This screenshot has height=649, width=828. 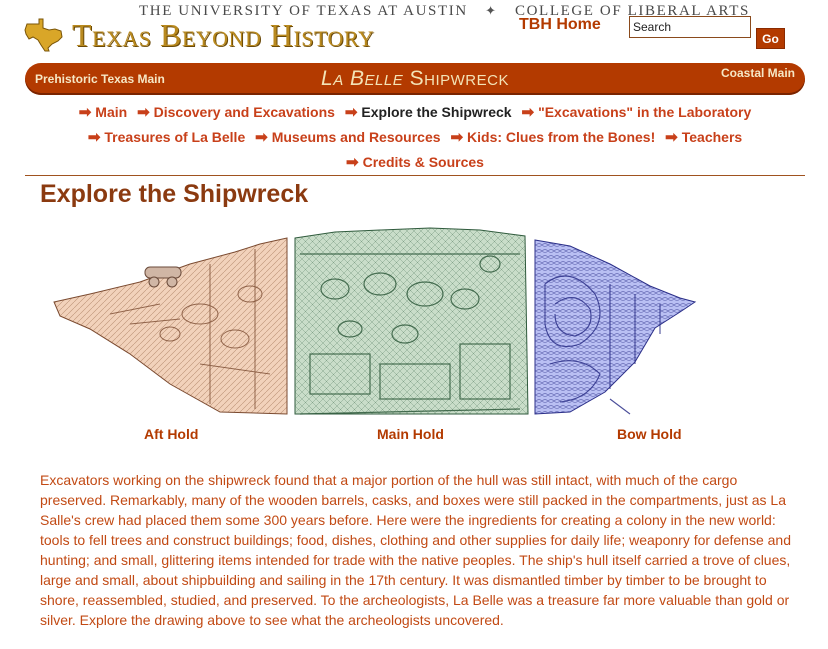 I want to click on texas-map-icon, so click(x=43, y=35).